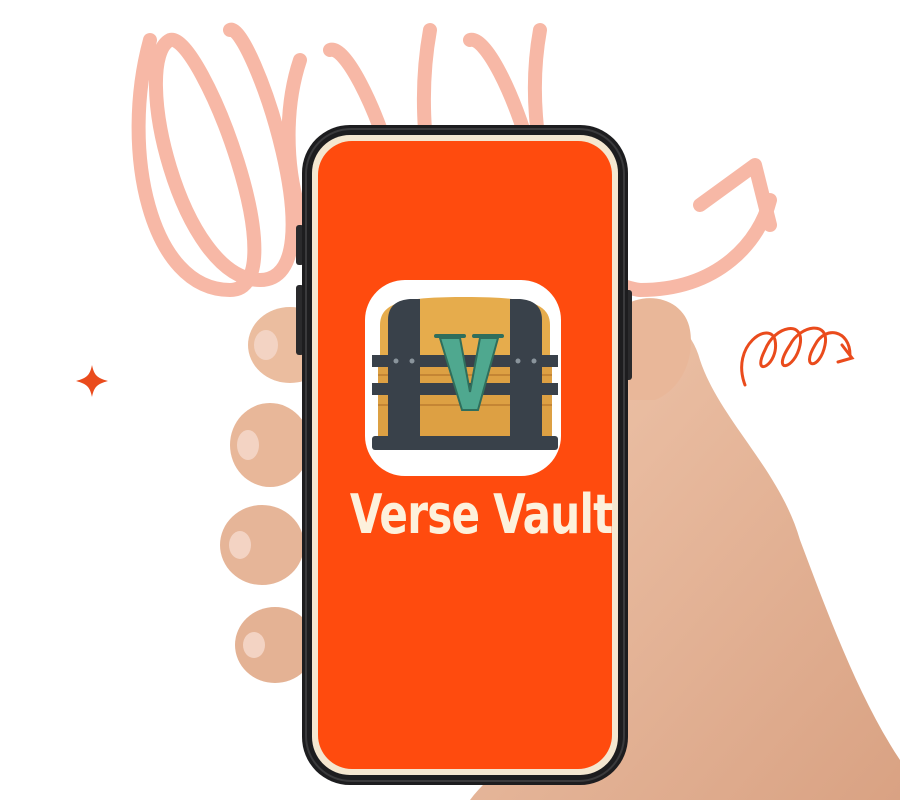 The width and height of the screenshot is (900, 800). Describe the element at coordinates (465, 373) in the screenshot. I see `treasure-chest-icon` at that location.